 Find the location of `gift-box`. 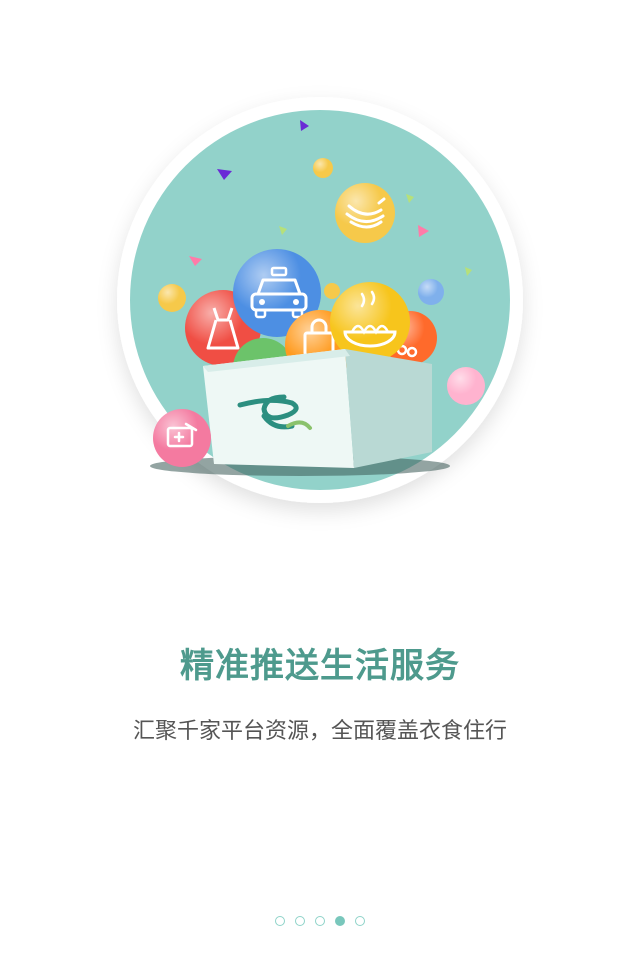

gift-box is located at coordinates (317, 408).